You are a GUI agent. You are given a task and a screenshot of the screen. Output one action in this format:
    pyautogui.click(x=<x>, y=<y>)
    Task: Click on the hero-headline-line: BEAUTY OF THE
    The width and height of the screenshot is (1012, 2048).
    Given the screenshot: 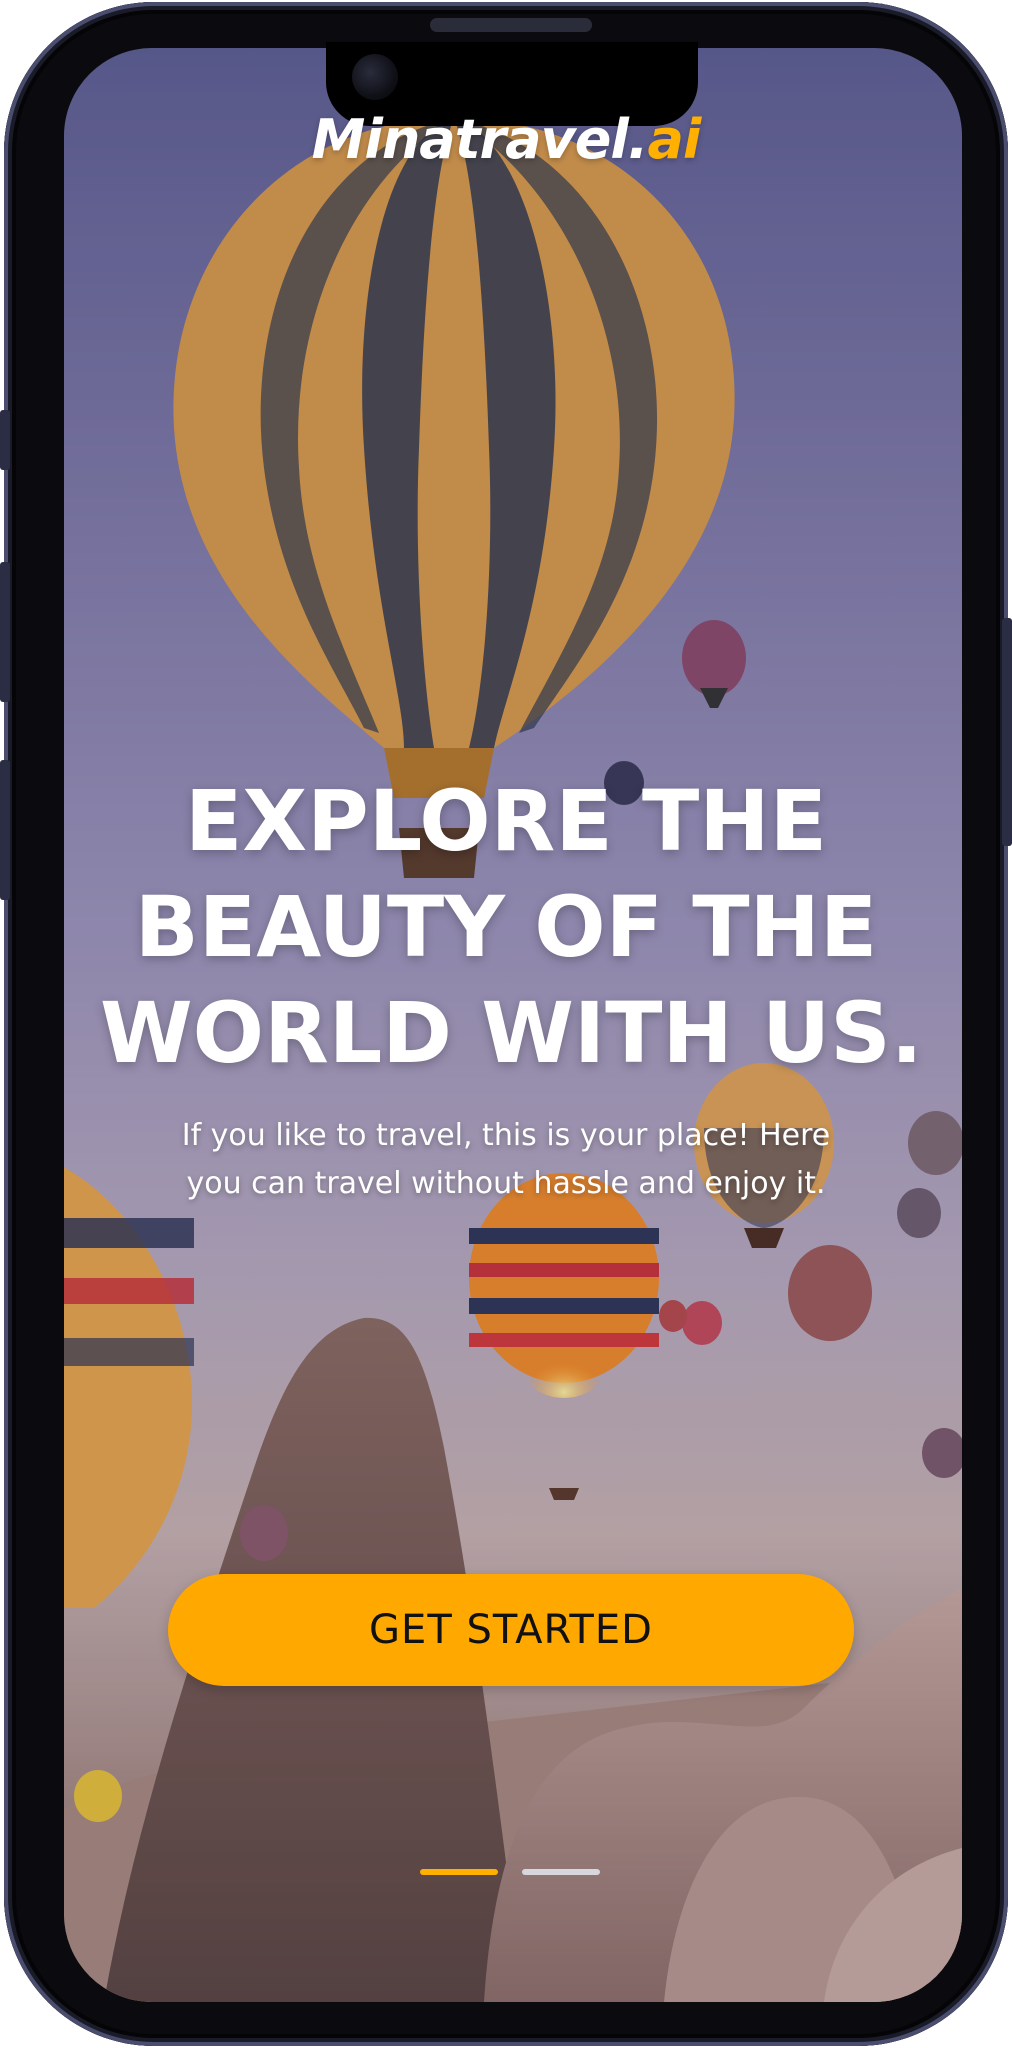 What is the action you would take?
    pyautogui.click(x=506, y=927)
    